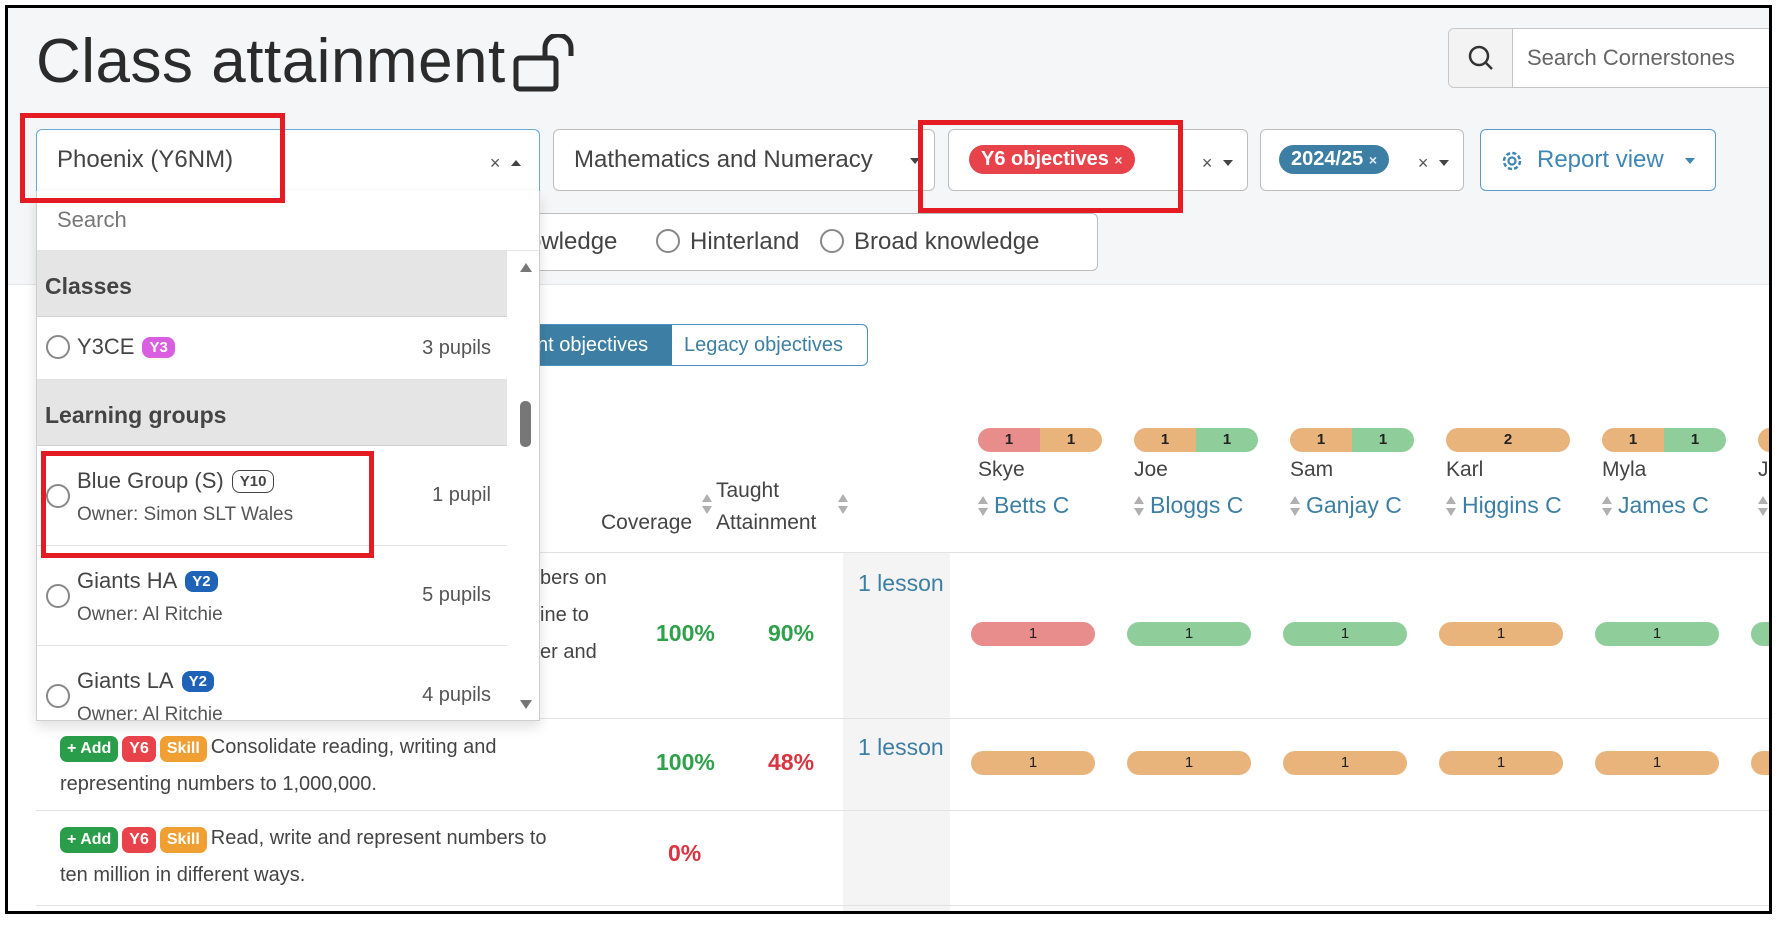  Describe the element at coordinates (1598, 160) in the screenshot. I see `report-view-button: Report view` at that location.